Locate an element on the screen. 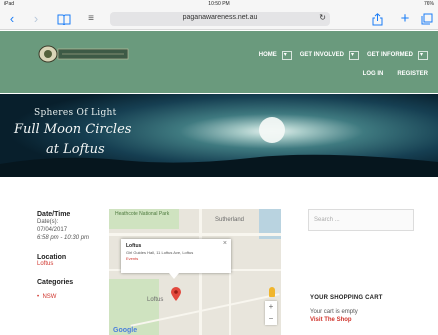 This screenshot has height=335, width=438. main-nav: HOME ▾ GET INVOLVED ▾ GET INFORMED ▾ is located at coordinates (339, 55).